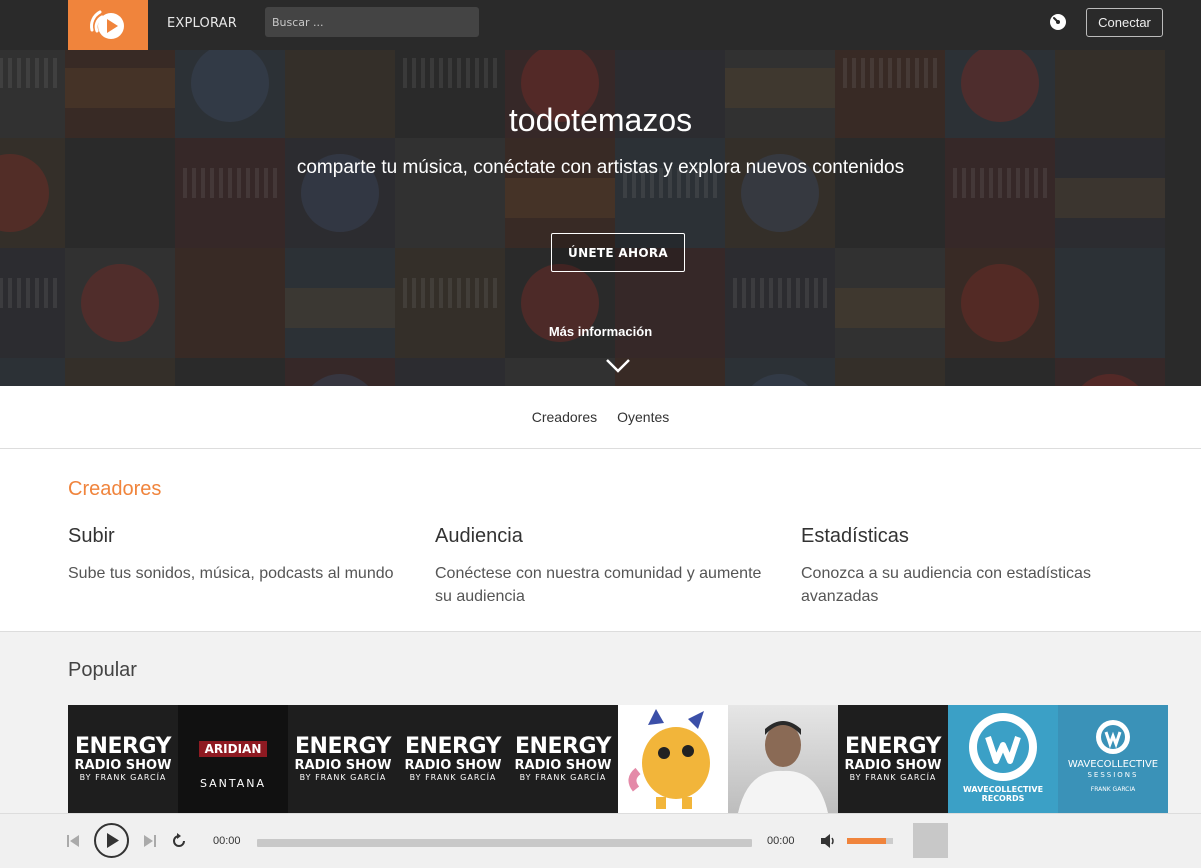  Describe the element at coordinates (504, 843) in the screenshot. I see `progress-track` at that location.